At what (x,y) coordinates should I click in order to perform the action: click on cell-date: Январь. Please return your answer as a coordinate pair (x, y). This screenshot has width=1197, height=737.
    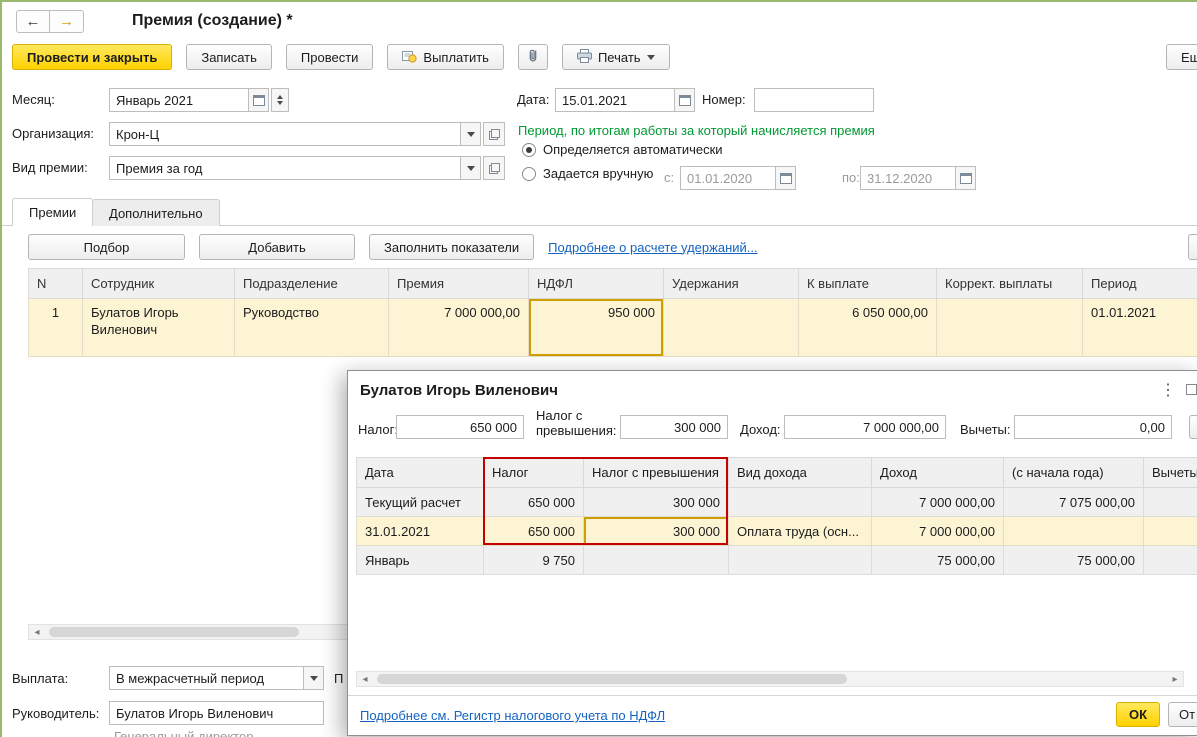
    Looking at the image, I should click on (420, 560).